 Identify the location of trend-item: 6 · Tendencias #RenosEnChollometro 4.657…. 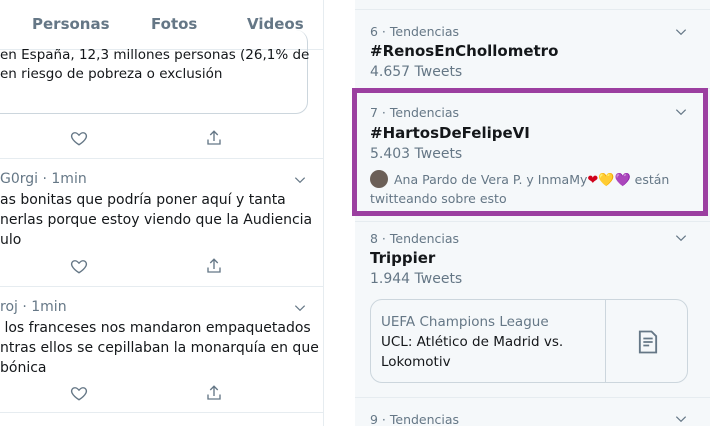
(532, 49).